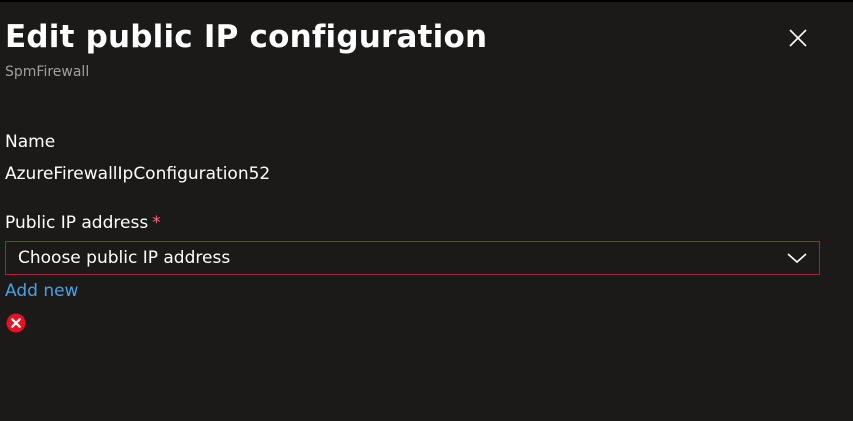 This screenshot has width=853, height=421. What do you see at coordinates (30, 142) in the screenshot?
I see `name-label: Name` at bounding box center [30, 142].